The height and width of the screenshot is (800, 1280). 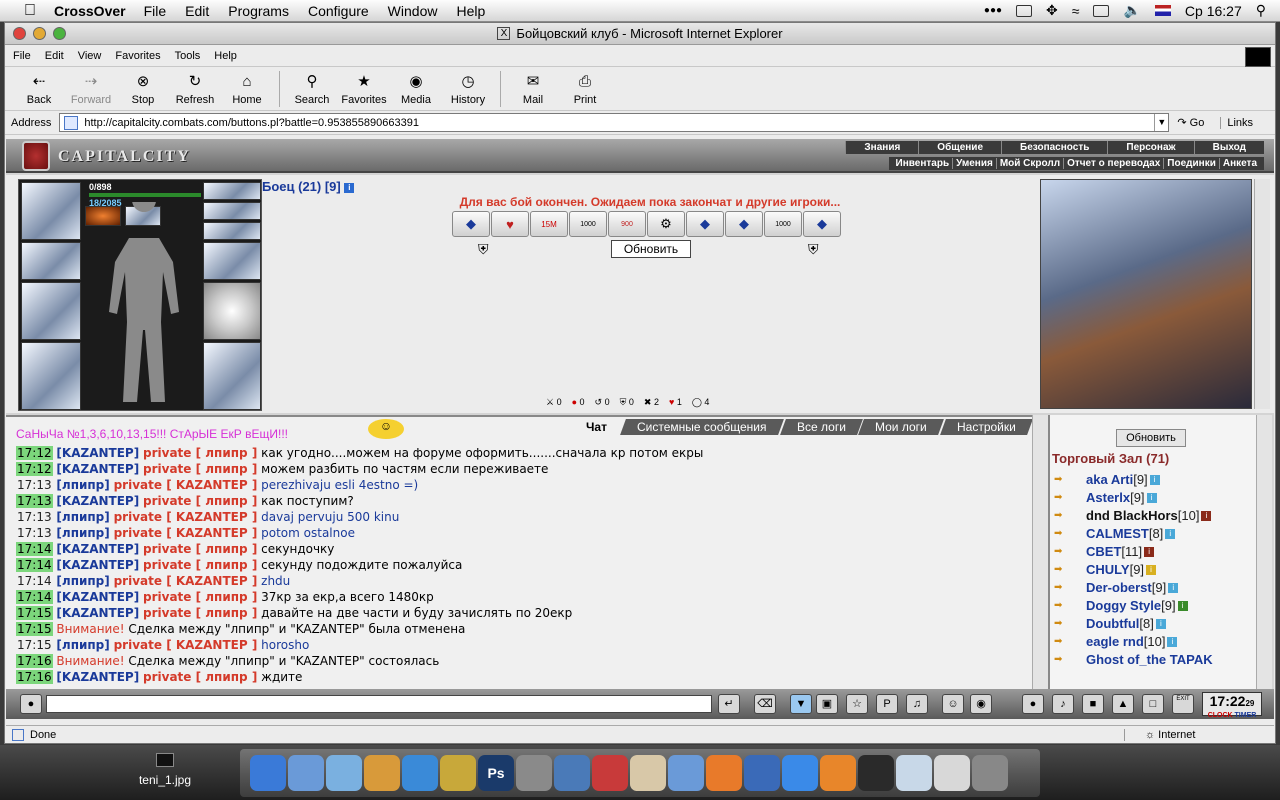 I want to click on room-user: ➡ Der-oberst [9] i, so click(x=1156, y=588).